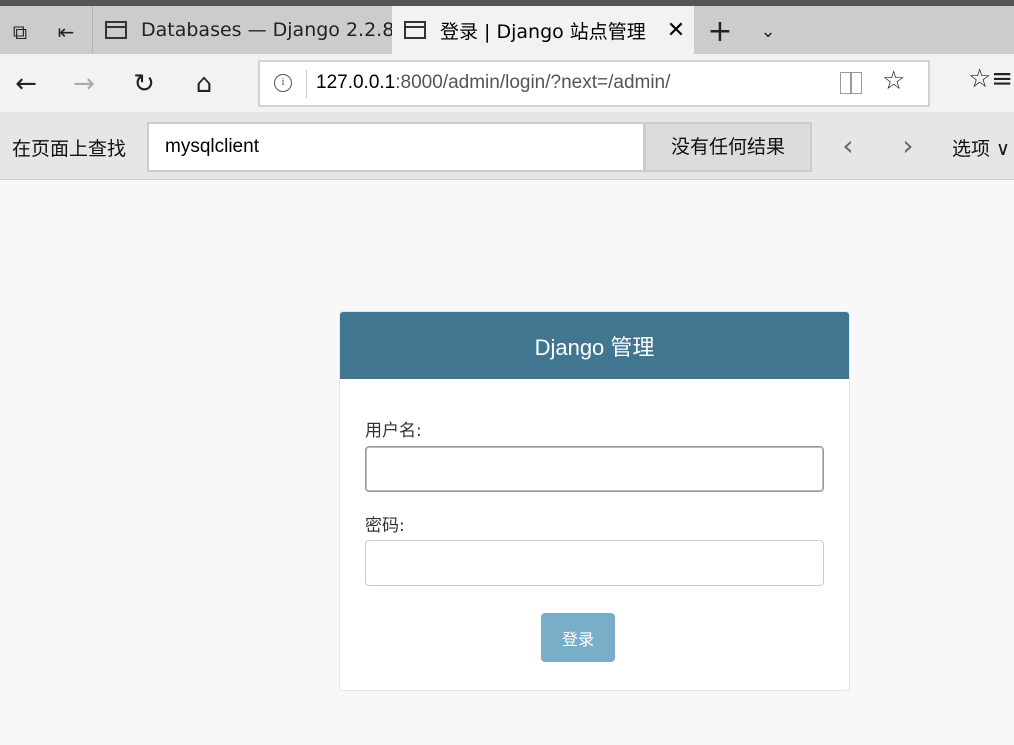 This screenshot has height=745, width=1014. Describe the element at coordinates (908, 147) in the screenshot. I see `find-next-icon: ›` at that location.